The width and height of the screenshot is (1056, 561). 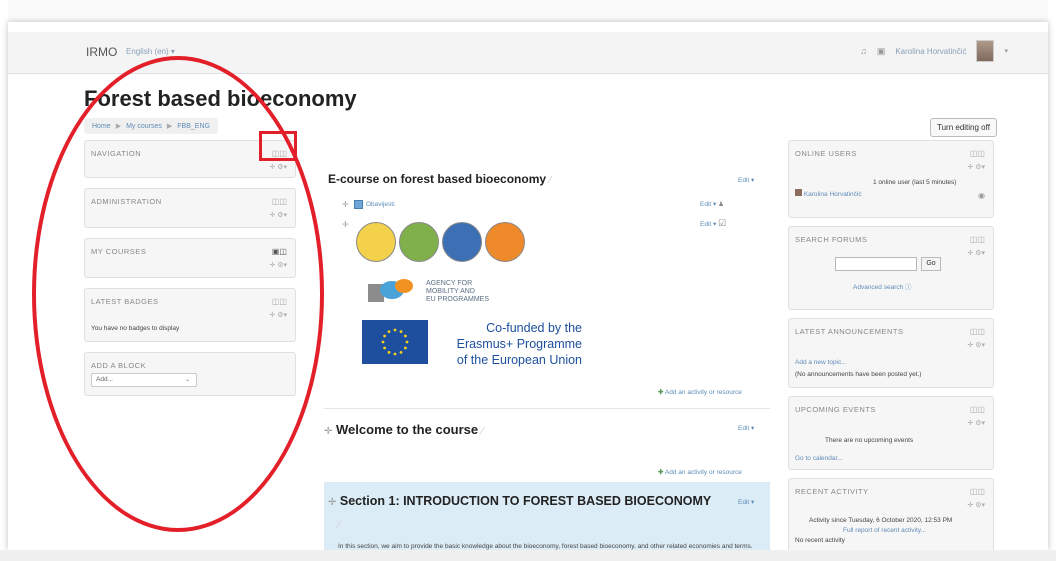 What do you see at coordinates (713, 223) in the screenshot?
I see `label-edit-menu: Edit ▾ ☑` at bounding box center [713, 223].